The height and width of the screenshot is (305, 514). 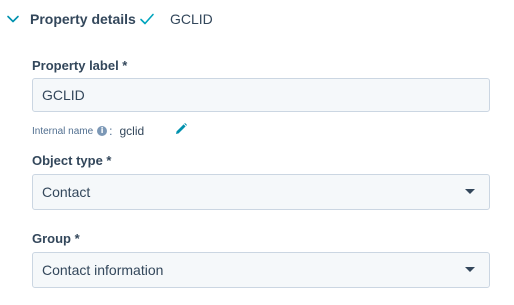 What do you see at coordinates (261, 270) in the screenshot?
I see `group-select: Contact information` at bounding box center [261, 270].